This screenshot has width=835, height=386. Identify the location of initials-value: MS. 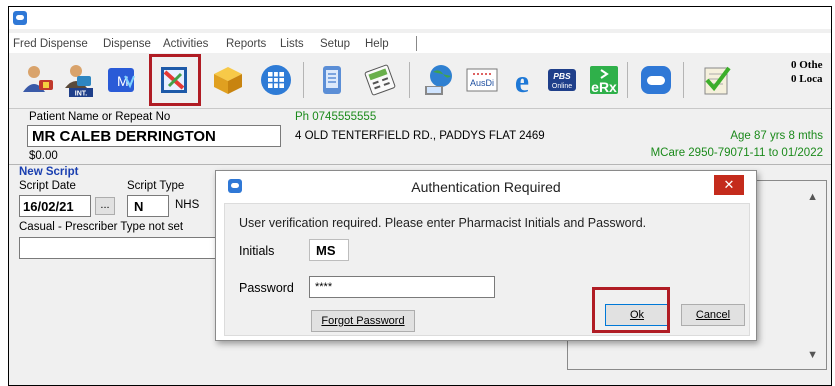
(326, 250).